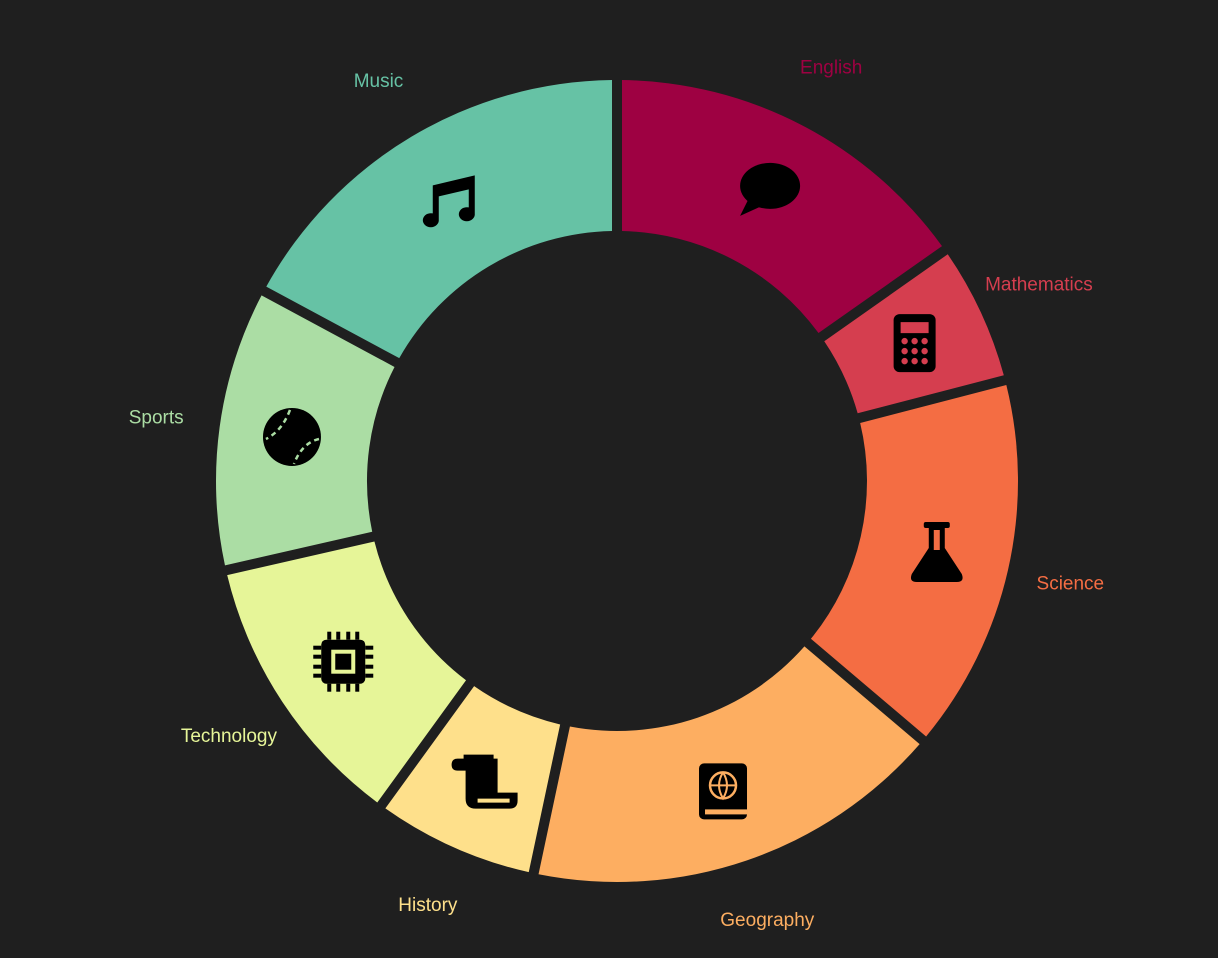  What do you see at coordinates (156, 418) in the screenshot?
I see `slice-label-sports: Sports` at bounding box center [156, 418].